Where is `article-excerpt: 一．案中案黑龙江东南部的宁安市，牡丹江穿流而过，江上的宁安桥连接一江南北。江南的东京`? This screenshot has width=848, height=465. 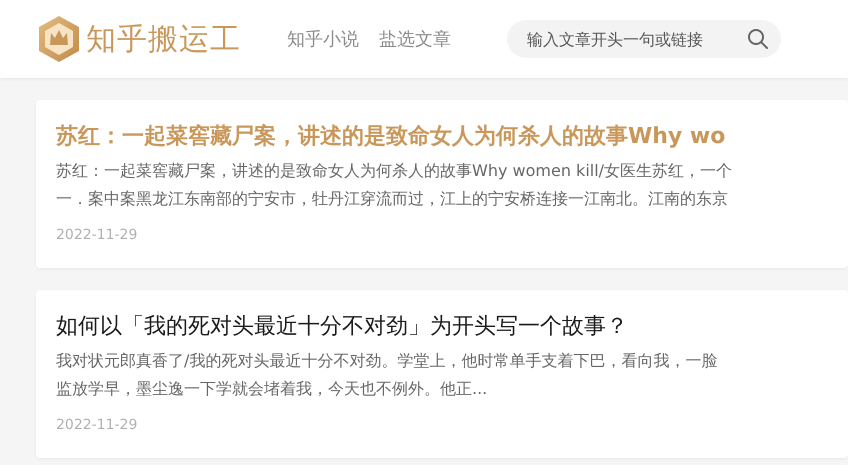 article-excerpt: 一．案中案黑龙江东南部的宁安市，牡丹江穿流而过，江上的宁安桥连接一江南北。江南的东京 is located at coordinates (392, 199).